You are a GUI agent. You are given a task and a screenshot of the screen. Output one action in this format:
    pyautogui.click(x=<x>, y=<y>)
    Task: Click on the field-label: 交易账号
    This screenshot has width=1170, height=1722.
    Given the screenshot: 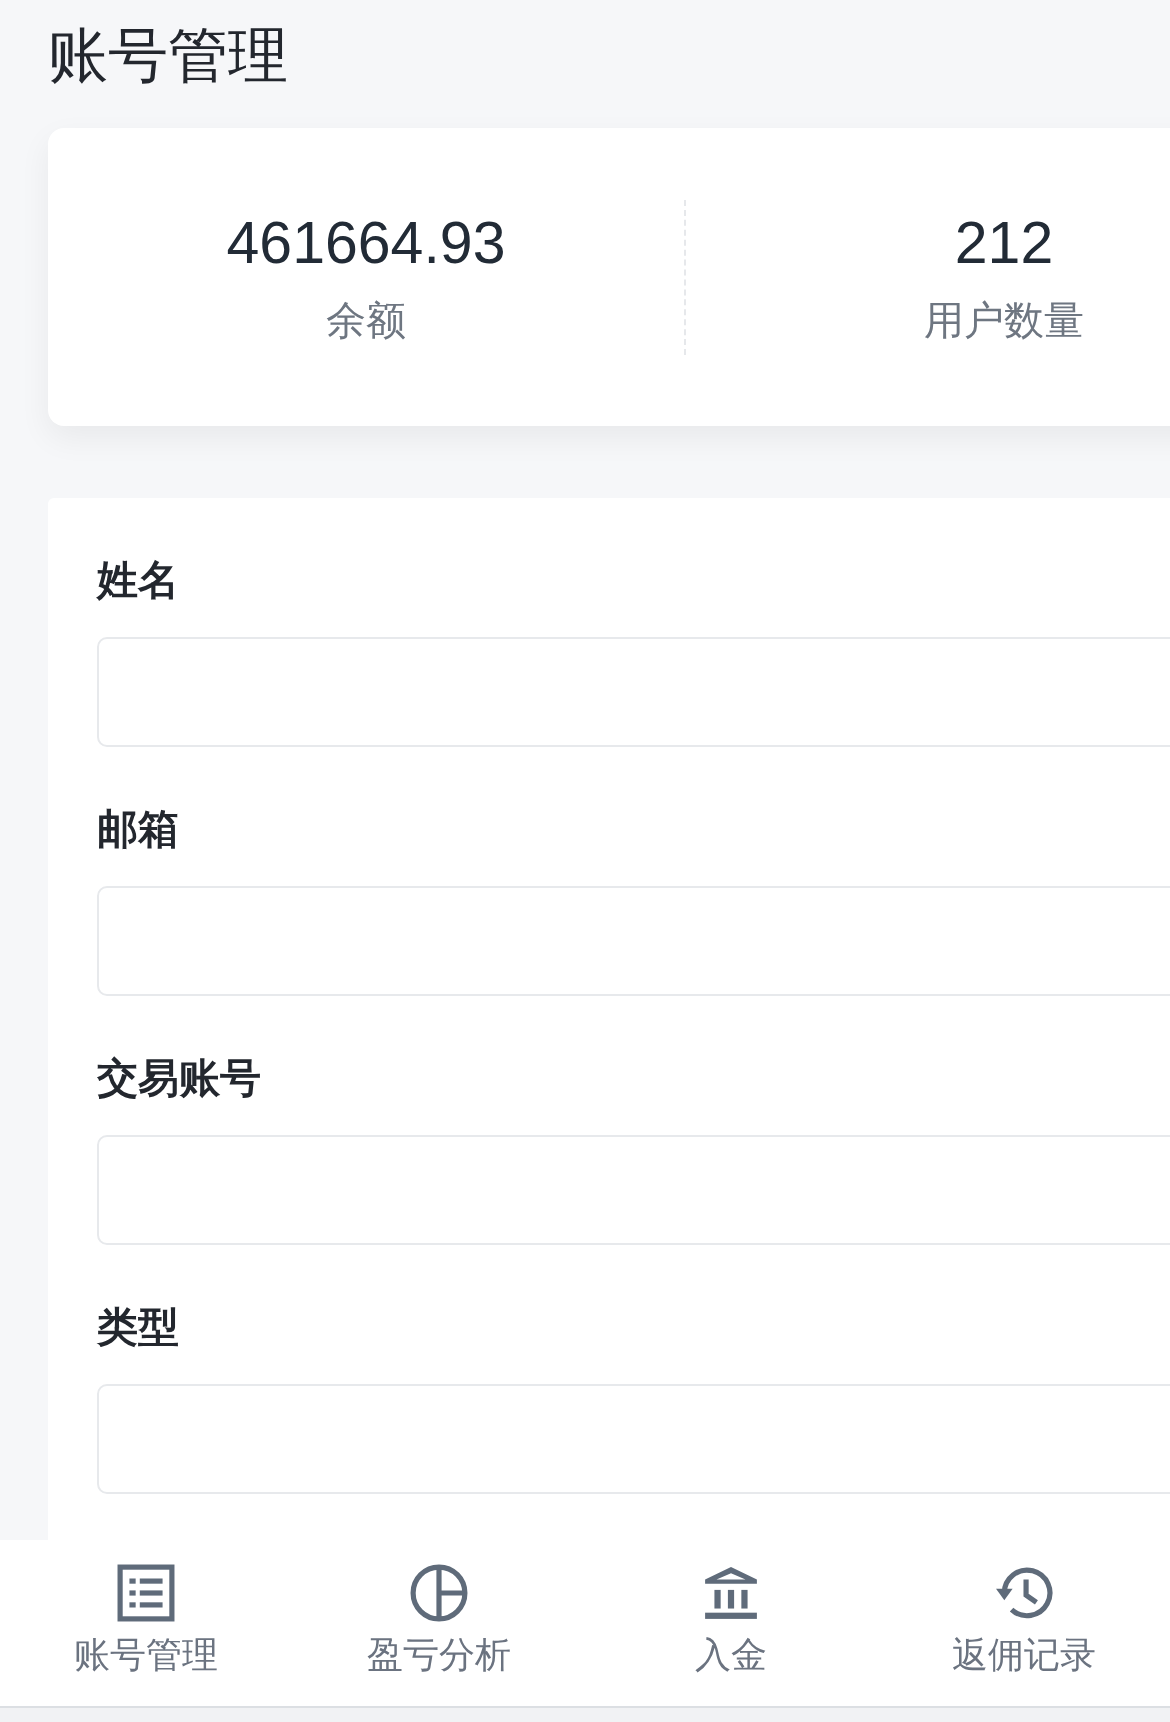 What is the action you would take?
    pyautogui.click(x=179, y=1078)
    